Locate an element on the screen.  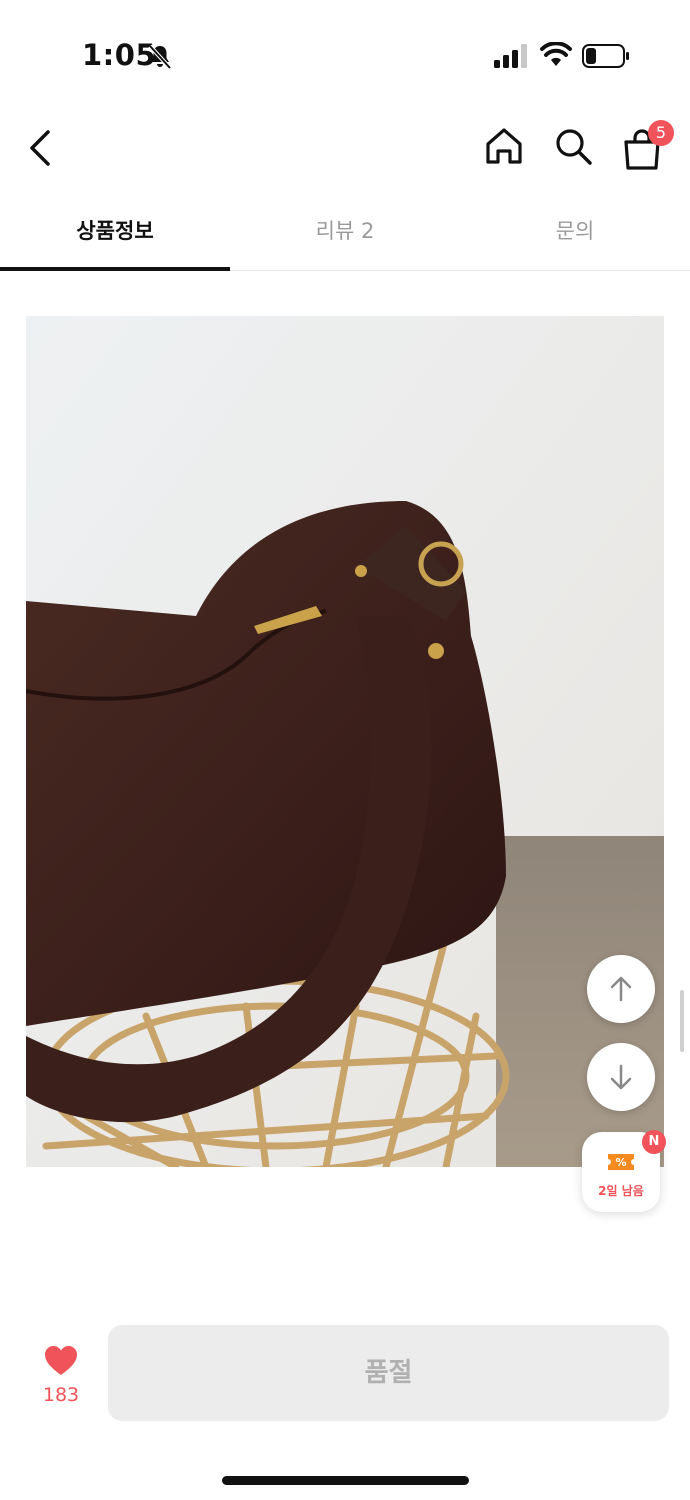
scrollbar is located at coordinates (682, 1021).